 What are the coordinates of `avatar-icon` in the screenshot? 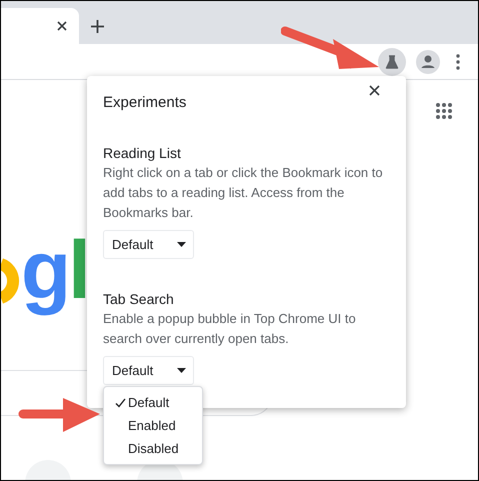 It's located at (428, 62).